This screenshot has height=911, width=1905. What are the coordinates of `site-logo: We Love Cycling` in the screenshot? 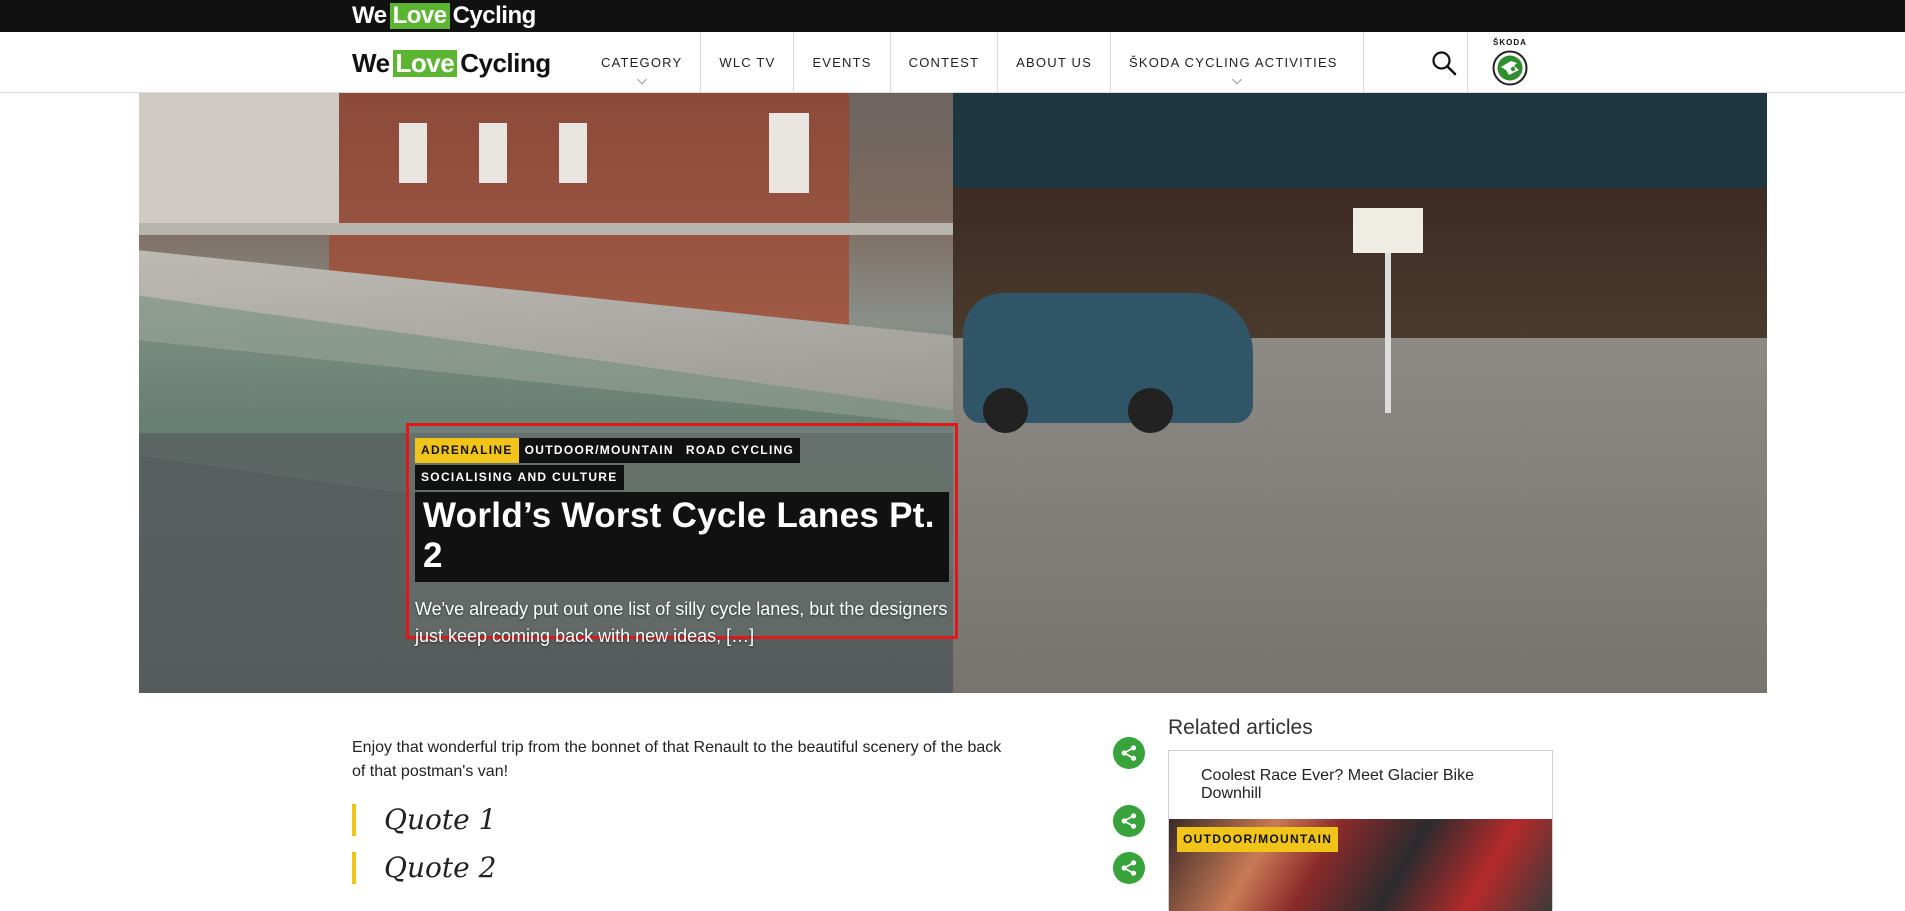 It's located at (451, 63).